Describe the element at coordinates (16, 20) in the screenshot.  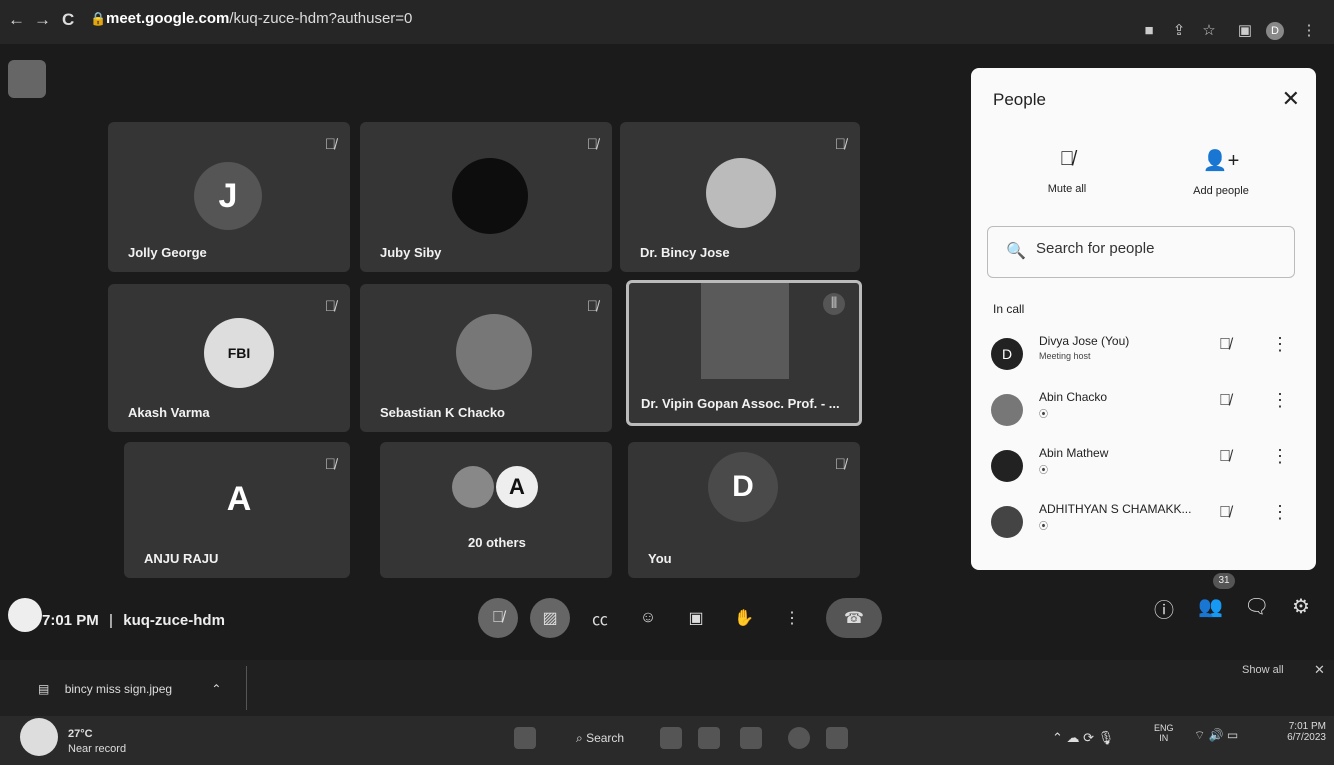
I see `back-icon: ←` at that location.